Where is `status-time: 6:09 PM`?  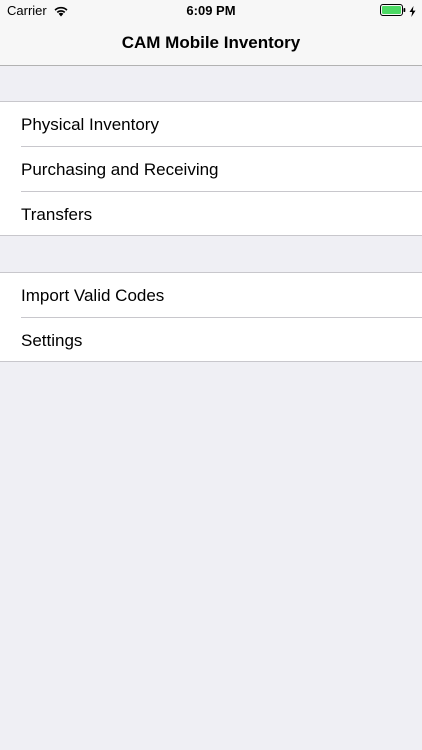 status-time: 6:09 PM is located at coordinates (211, 10).